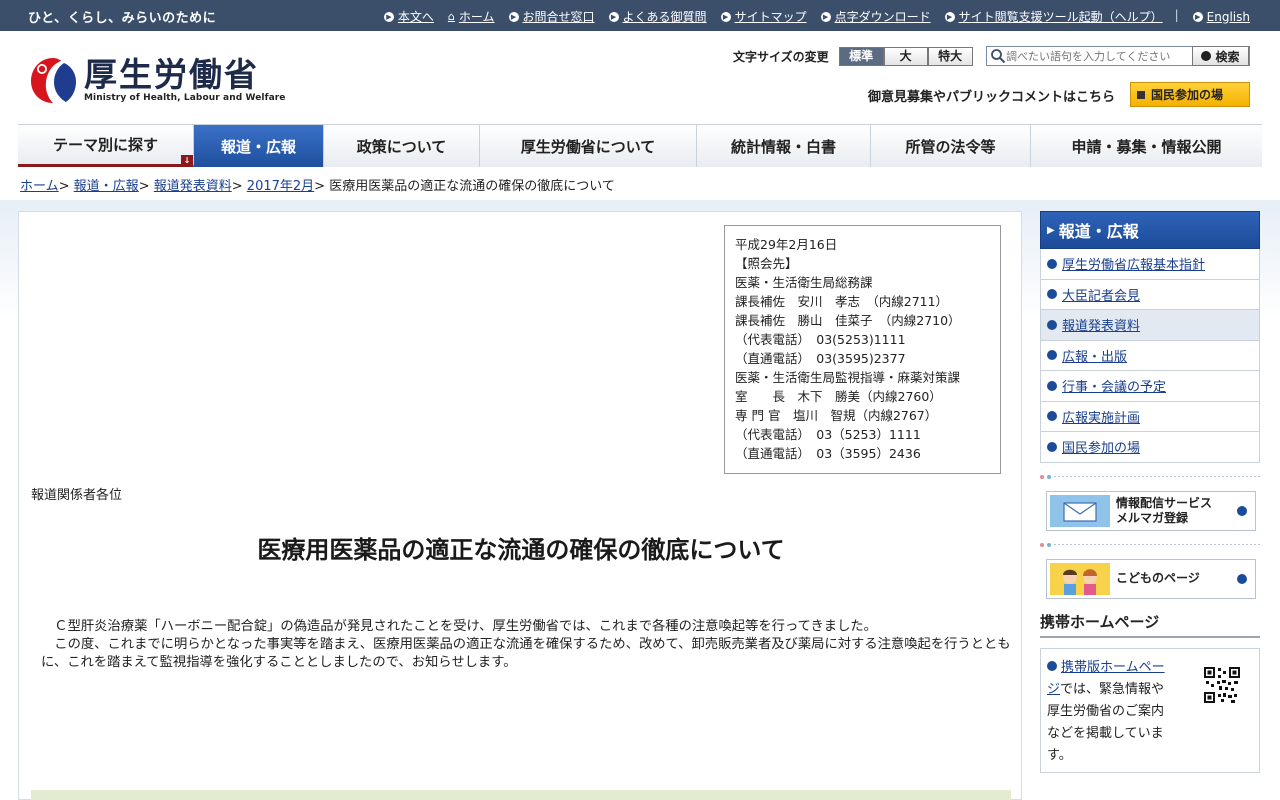  I want to click on envelope-icon, so click(1080, 510).